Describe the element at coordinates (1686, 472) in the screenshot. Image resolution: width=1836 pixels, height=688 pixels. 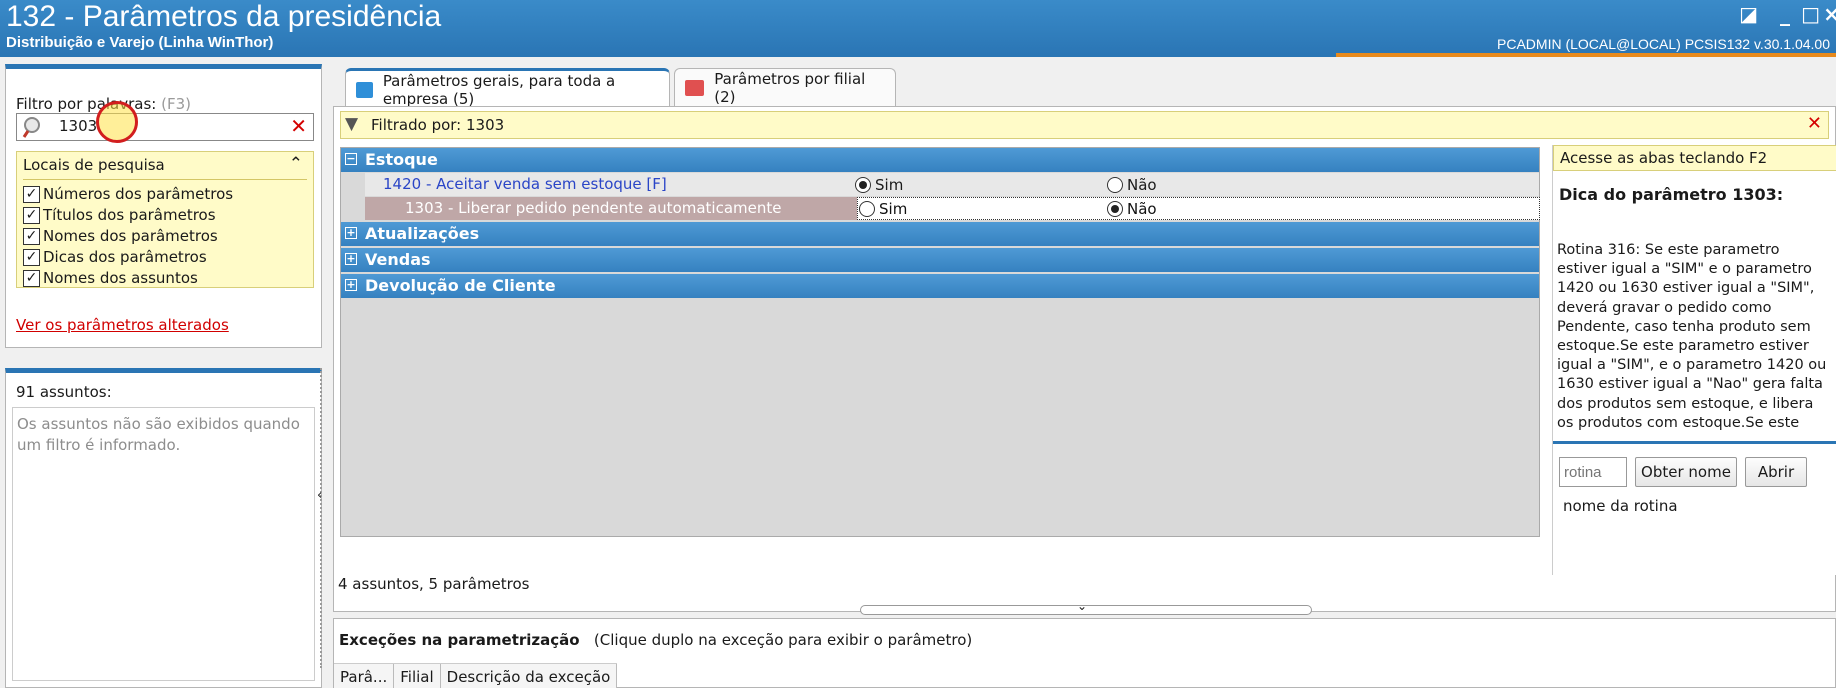
I see `get-name-button: Obter nome` at that location.